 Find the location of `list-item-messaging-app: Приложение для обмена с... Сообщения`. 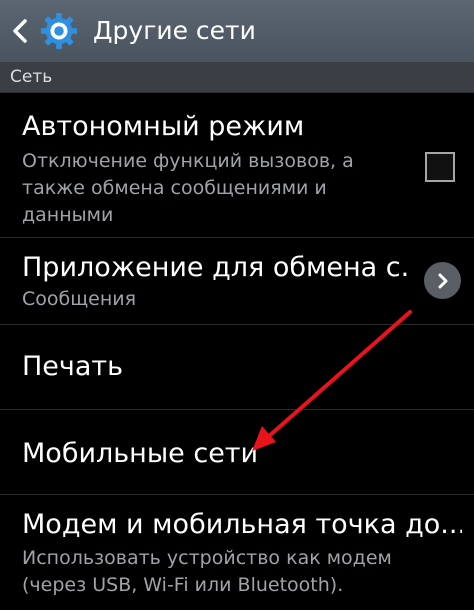

list-item-messaging-app: Приложение для обмена с... Сообщения is located at coordinates (237, 281).